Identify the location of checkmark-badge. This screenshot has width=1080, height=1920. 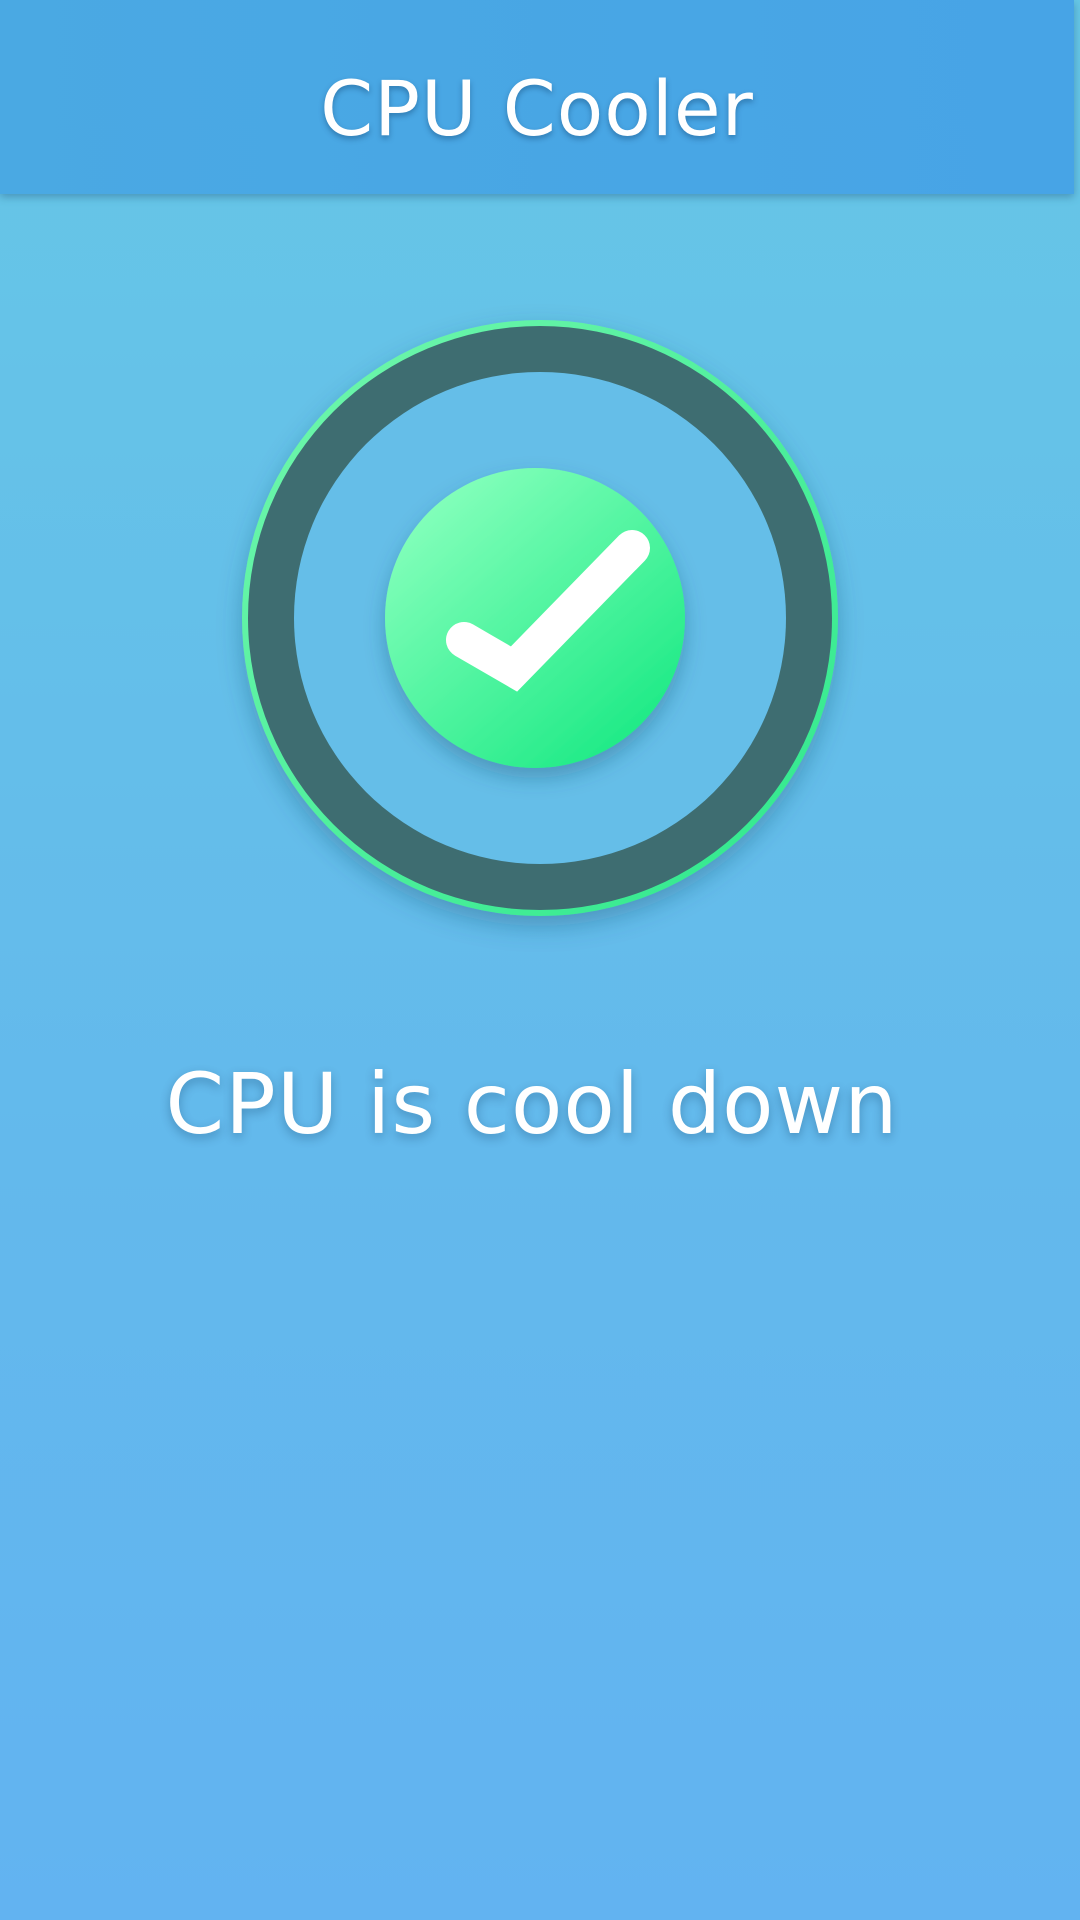
(535, 618).